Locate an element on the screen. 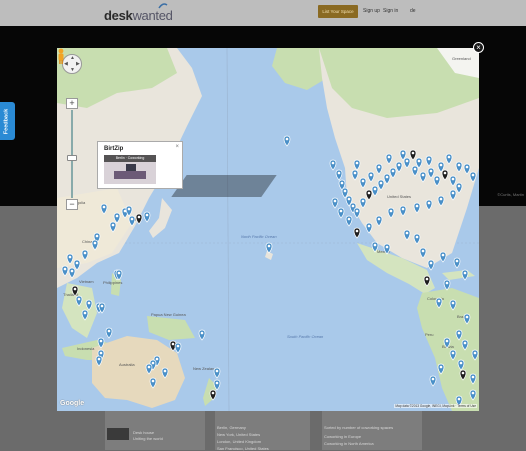 The image size is (526, 451). zoom-in-button: + is located at coordinates (72, 103).